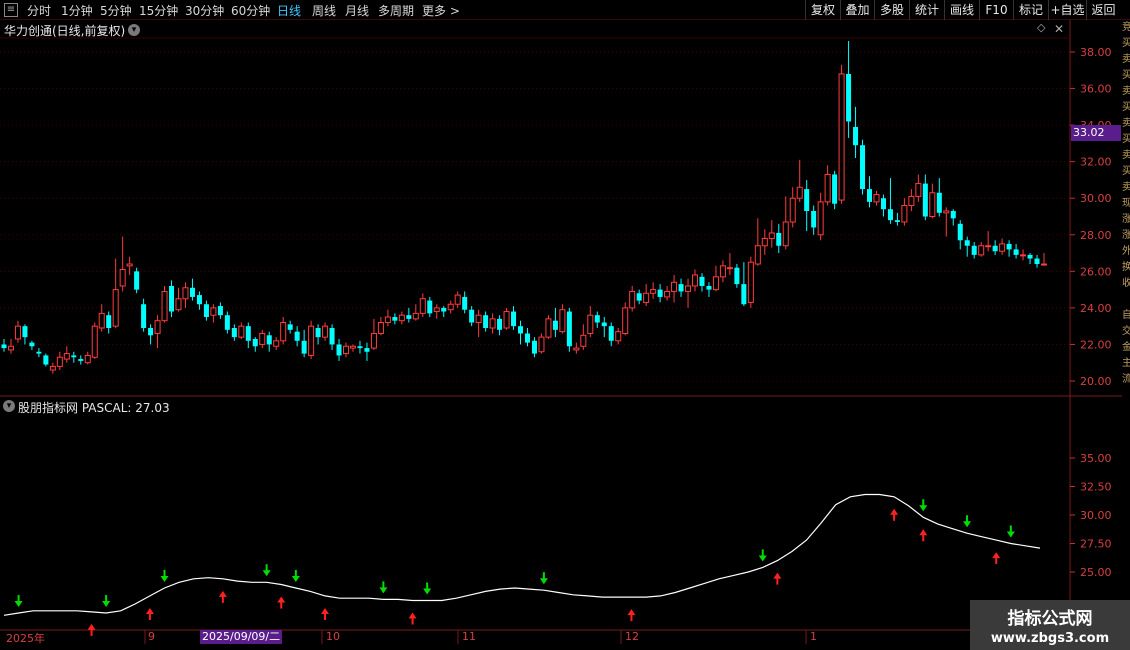  I want to click on date-axis-label: 11, so click(469, 636).